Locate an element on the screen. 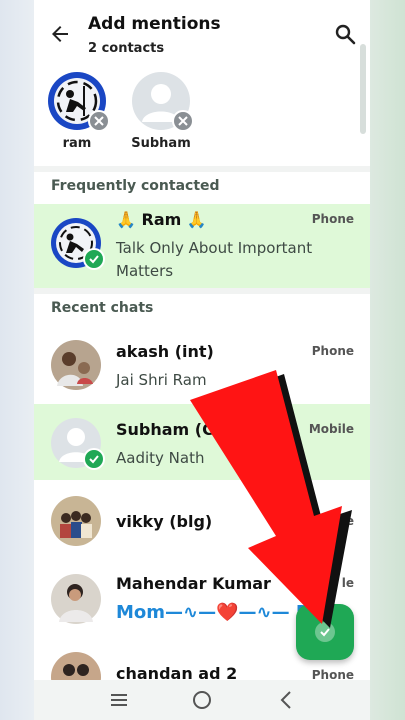 Image resolution: width=405 pixels, height=720 pixels. contact-name: chandan ad 2 is located at coordinates (177, 672).